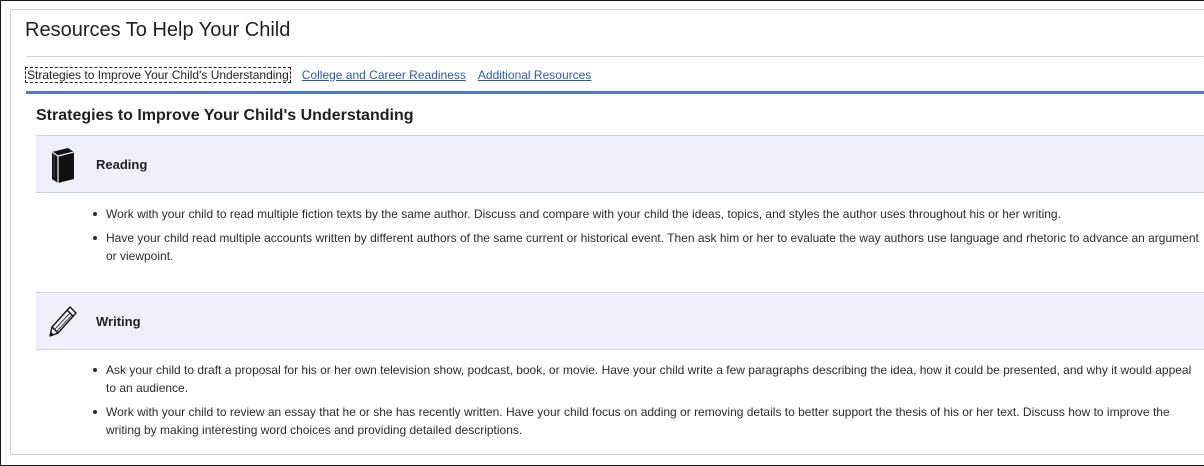 The image size is (1204, 466). Describe the element at coordinates (534, 75) in the screenshot. I see `tab-additional-resources: Additional Resources` at that location.